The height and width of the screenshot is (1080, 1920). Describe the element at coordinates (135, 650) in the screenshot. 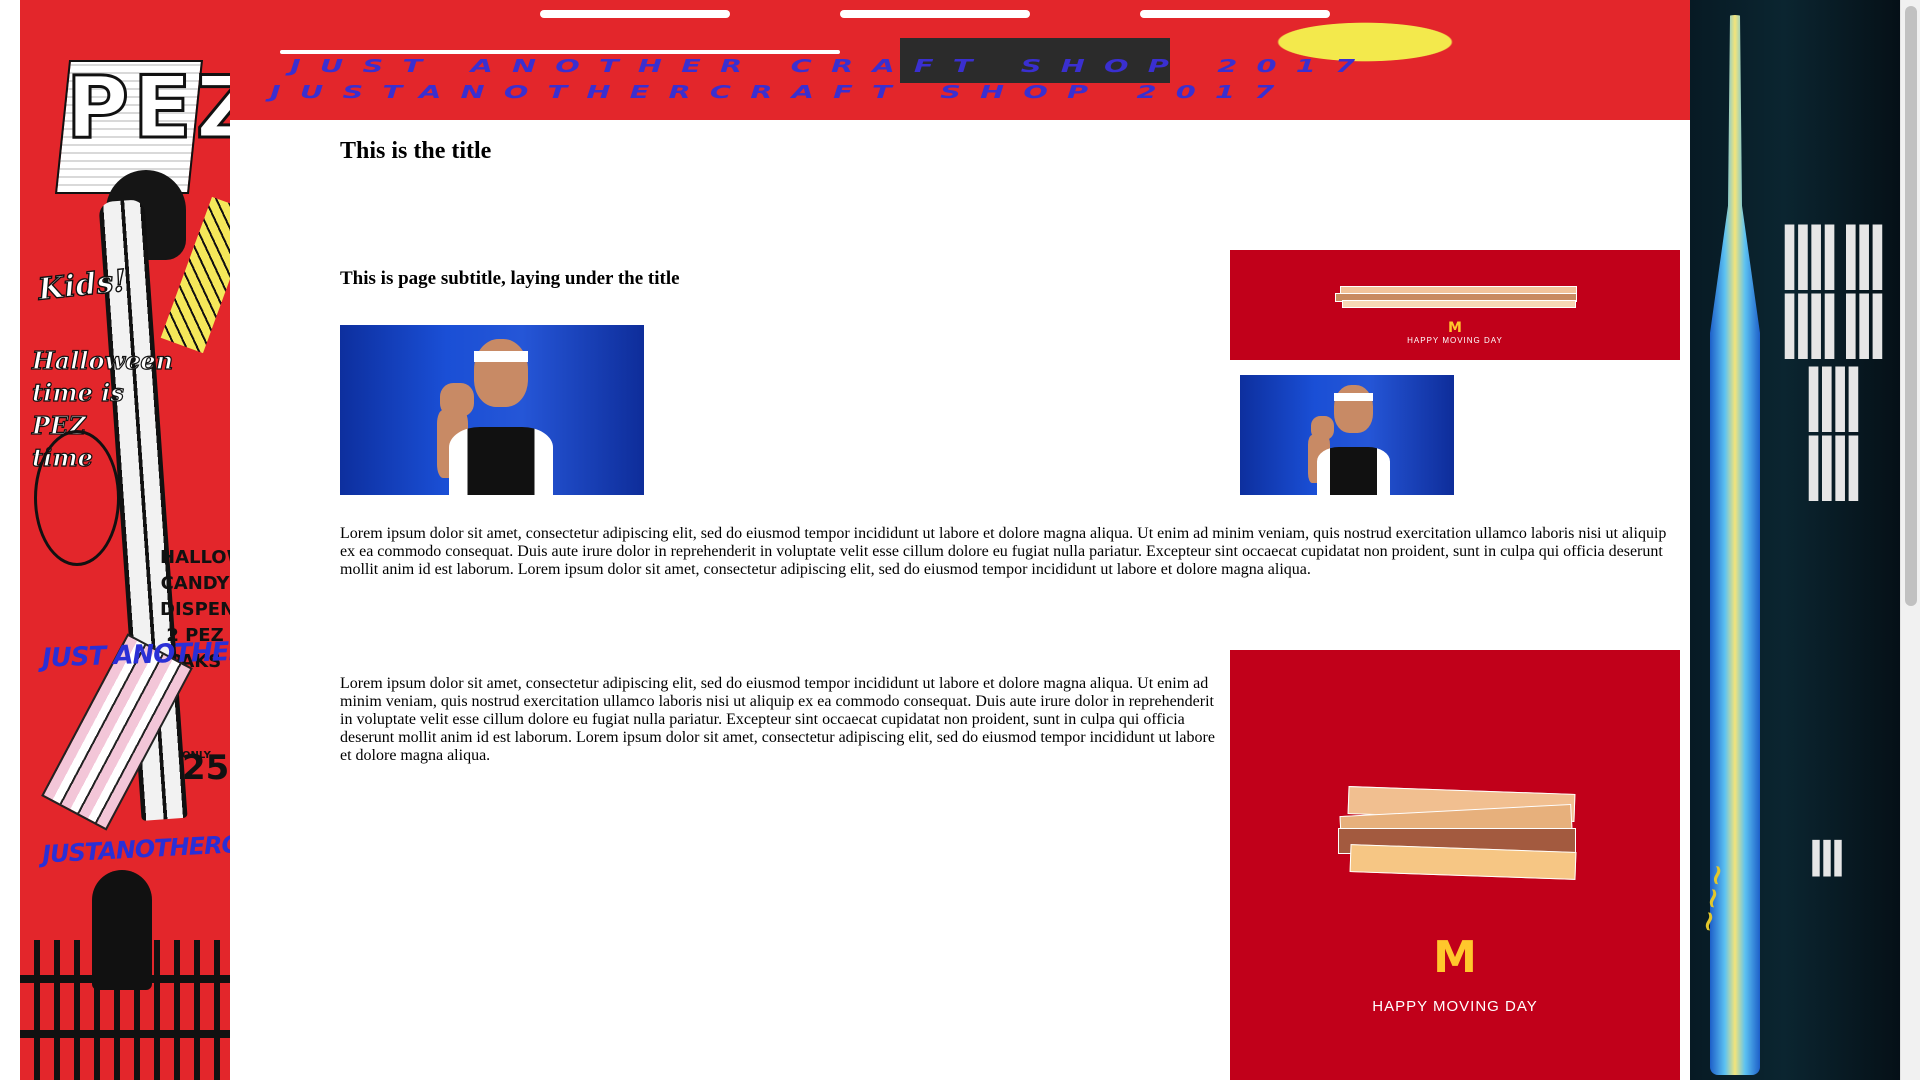

I see `shop-text-1: JUST ANOTHER CRAFT SHOP 2017` at that location.